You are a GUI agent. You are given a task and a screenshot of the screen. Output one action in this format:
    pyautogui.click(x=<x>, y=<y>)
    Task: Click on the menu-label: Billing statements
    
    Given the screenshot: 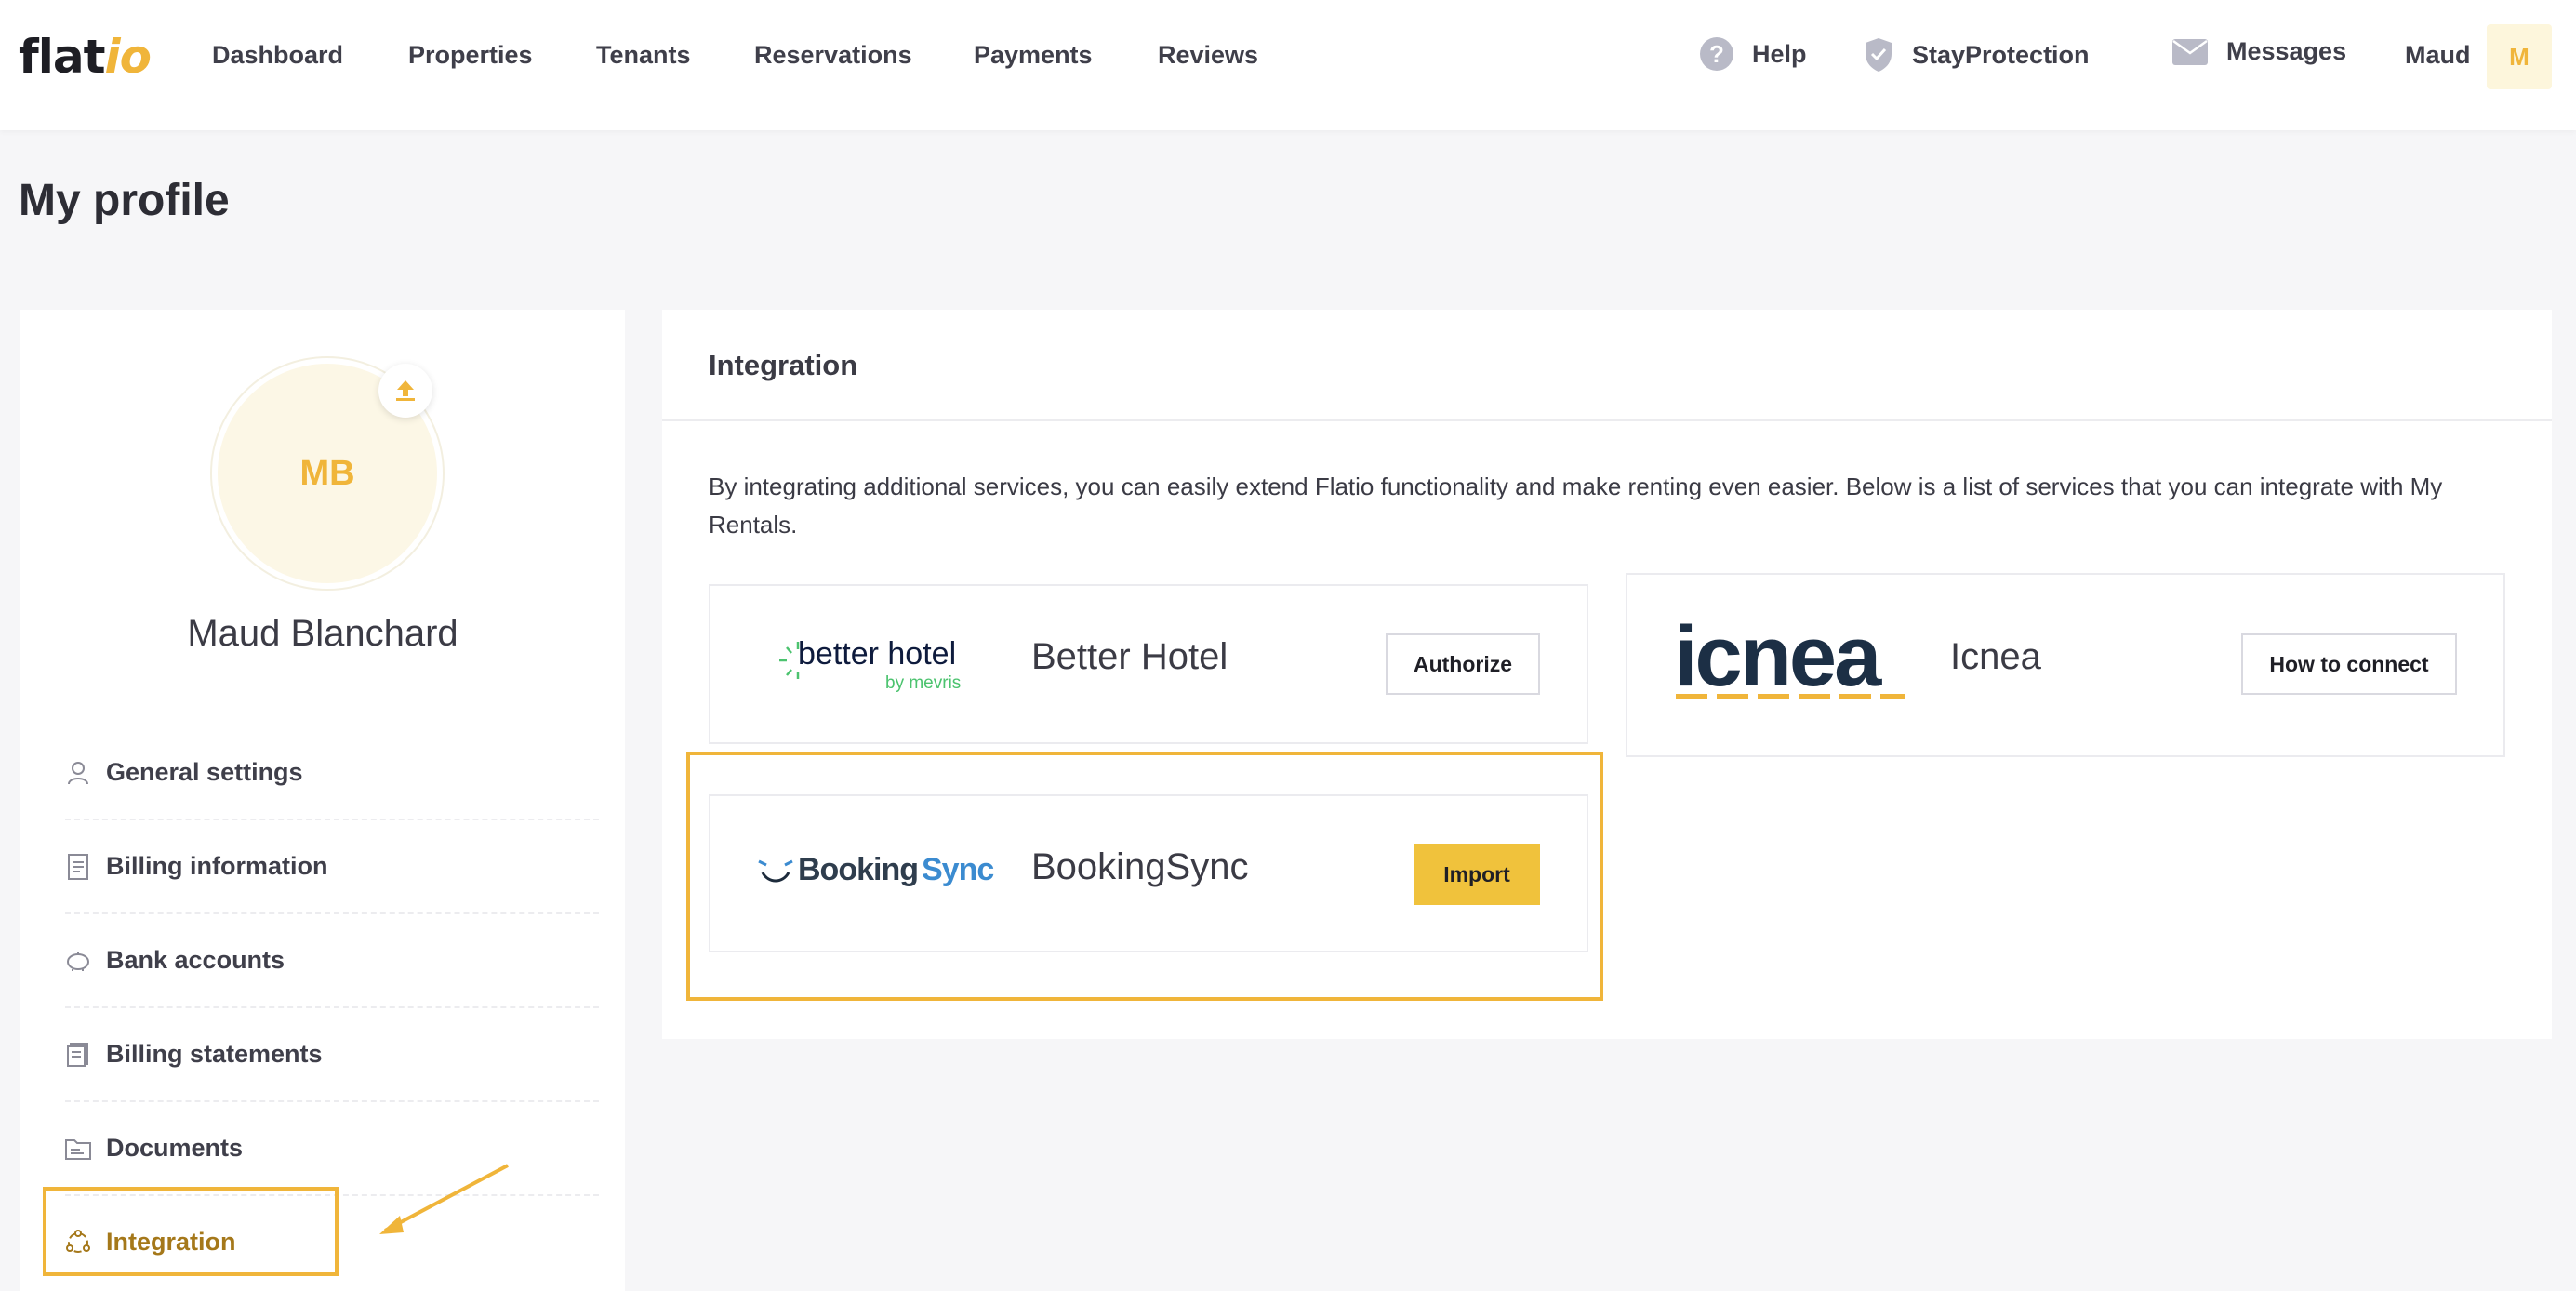 What is the action you would take?
    pyautogui.click(x=214, y=1054)
    